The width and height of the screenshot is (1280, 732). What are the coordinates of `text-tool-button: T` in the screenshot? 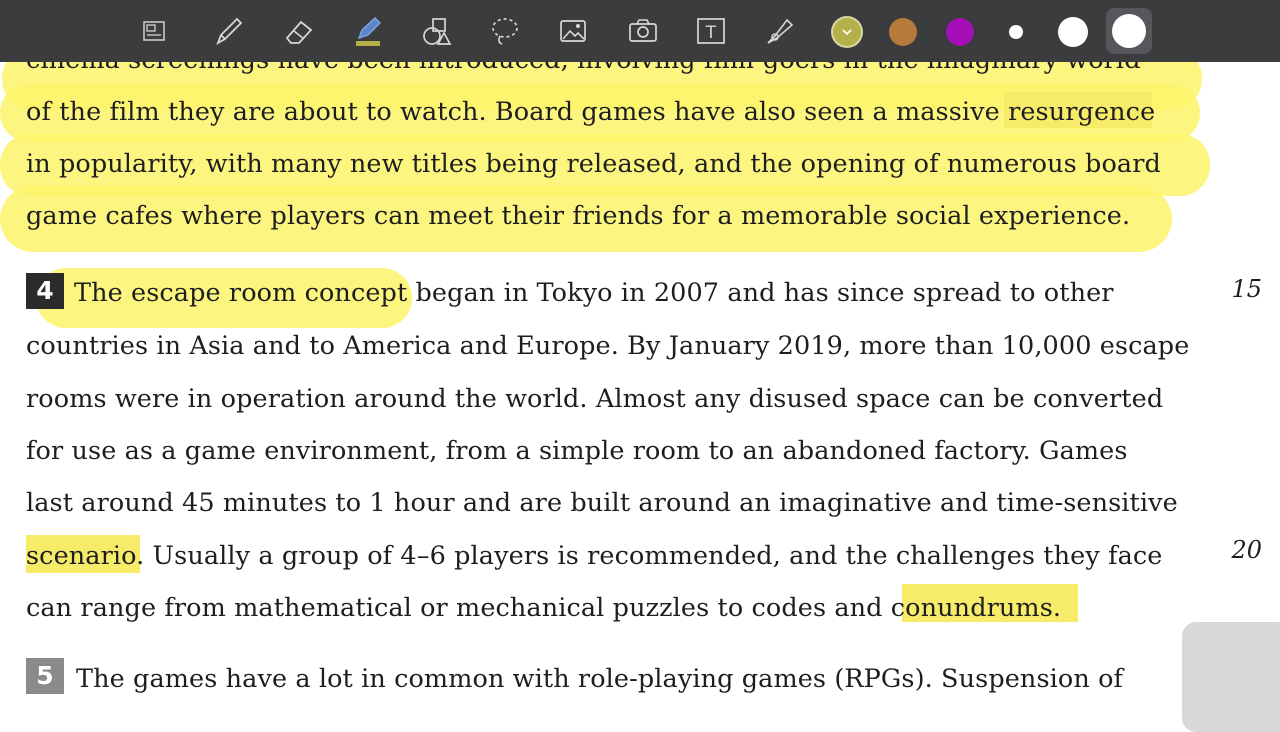 It's located at (711, 31).